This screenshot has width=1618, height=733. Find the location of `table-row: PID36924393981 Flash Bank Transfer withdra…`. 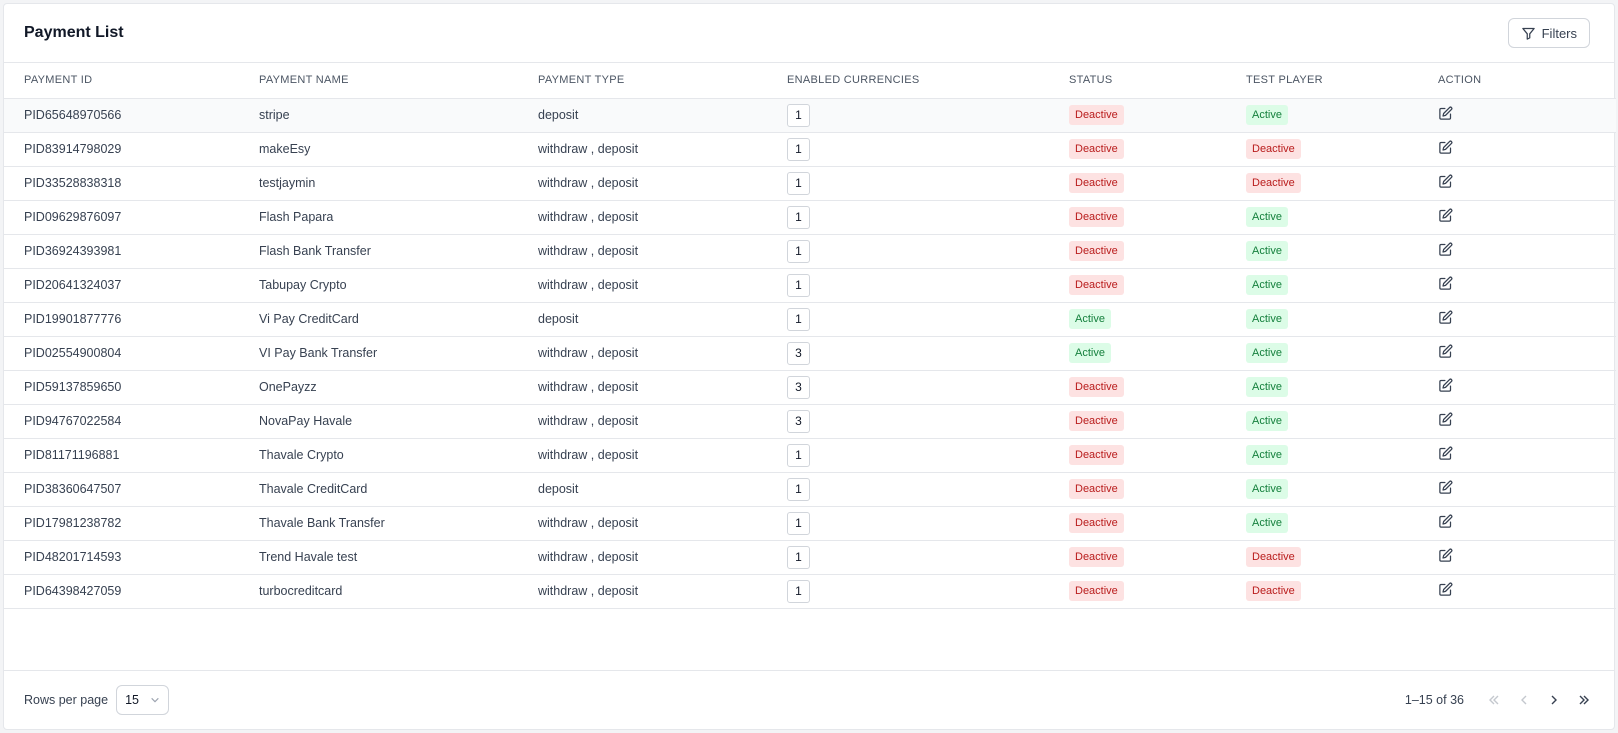

table-row: PID36924393981 Flash Bank Transfer withdra… is located at coordinates (810, 251).